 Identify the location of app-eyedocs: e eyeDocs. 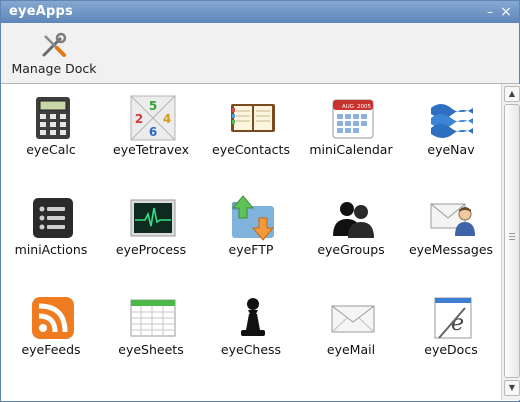
(451, 323).